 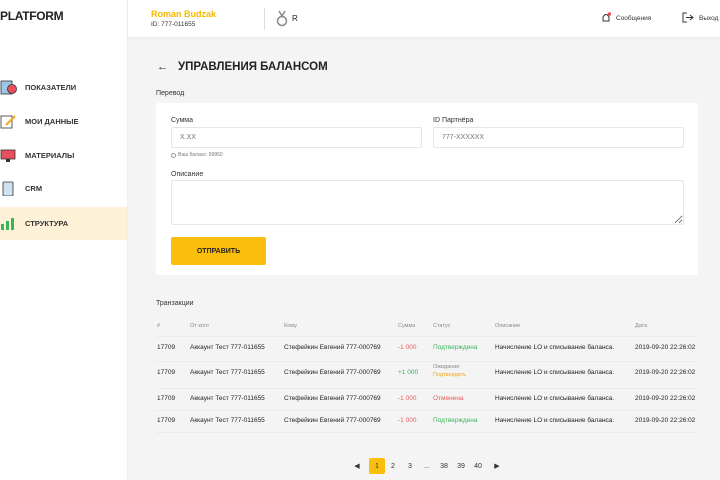 I want to click on bell-icon, so click(x=606, y=18).